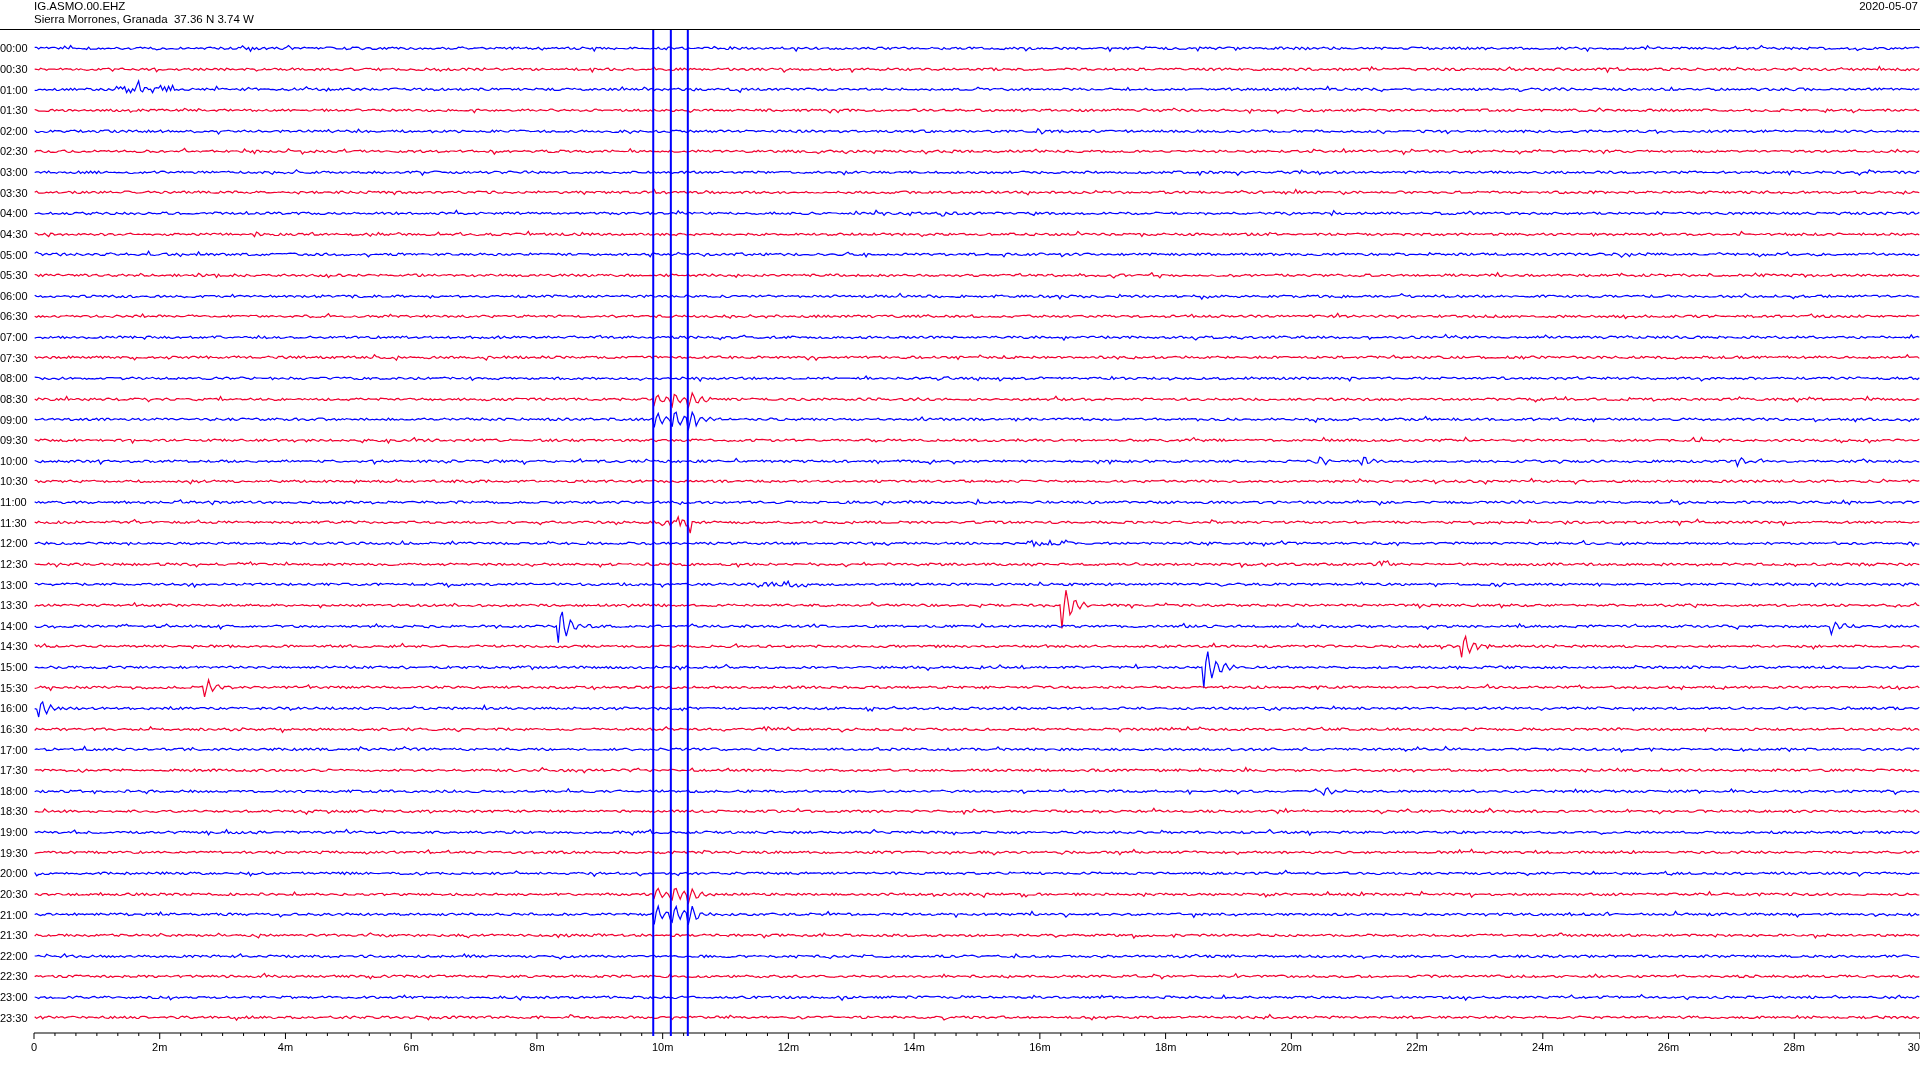  Describe the element at coordinates (14, 708) in the screenshot. I see `time-label: 16:00` at that location.